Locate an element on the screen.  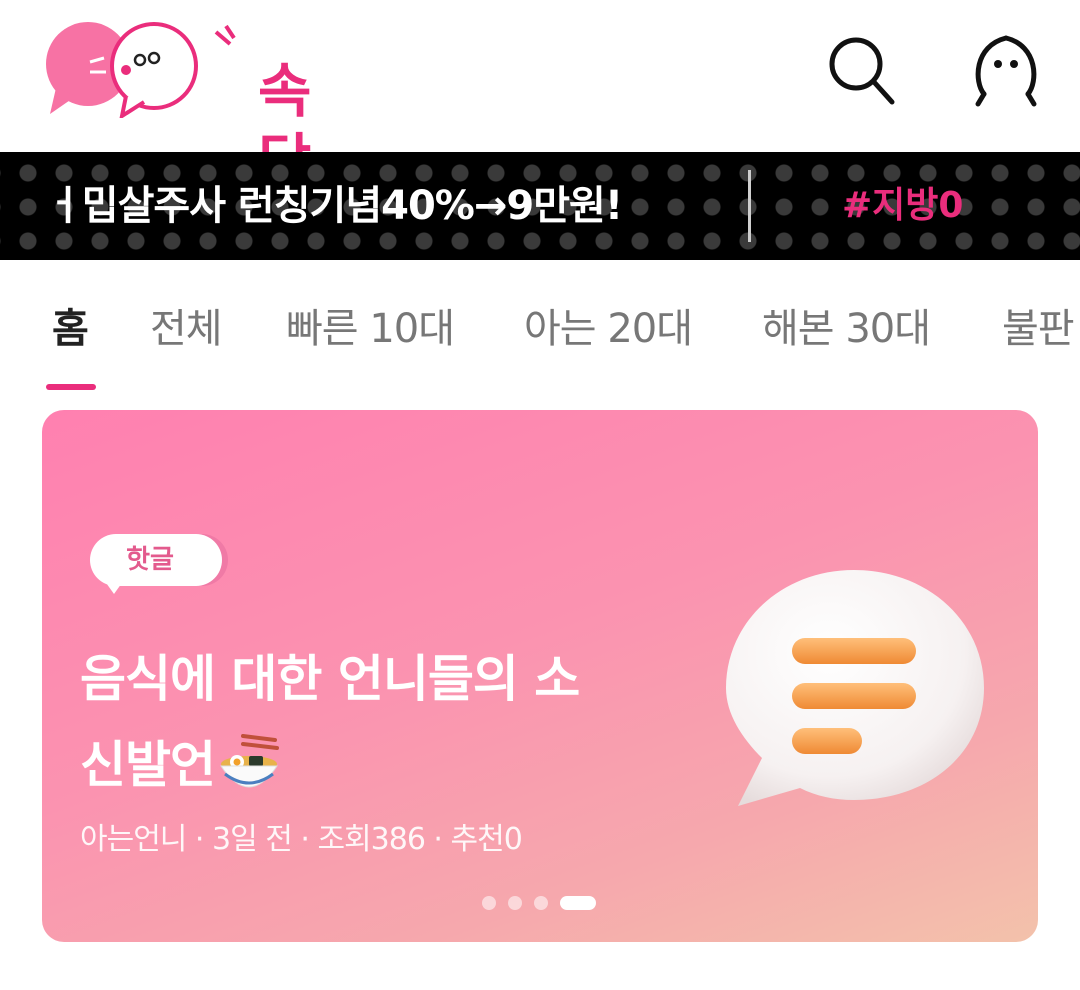
banner-meta: 아는언니 · 3일 전 · 조회386 · 추천0 is located at coordinates (301, 839).